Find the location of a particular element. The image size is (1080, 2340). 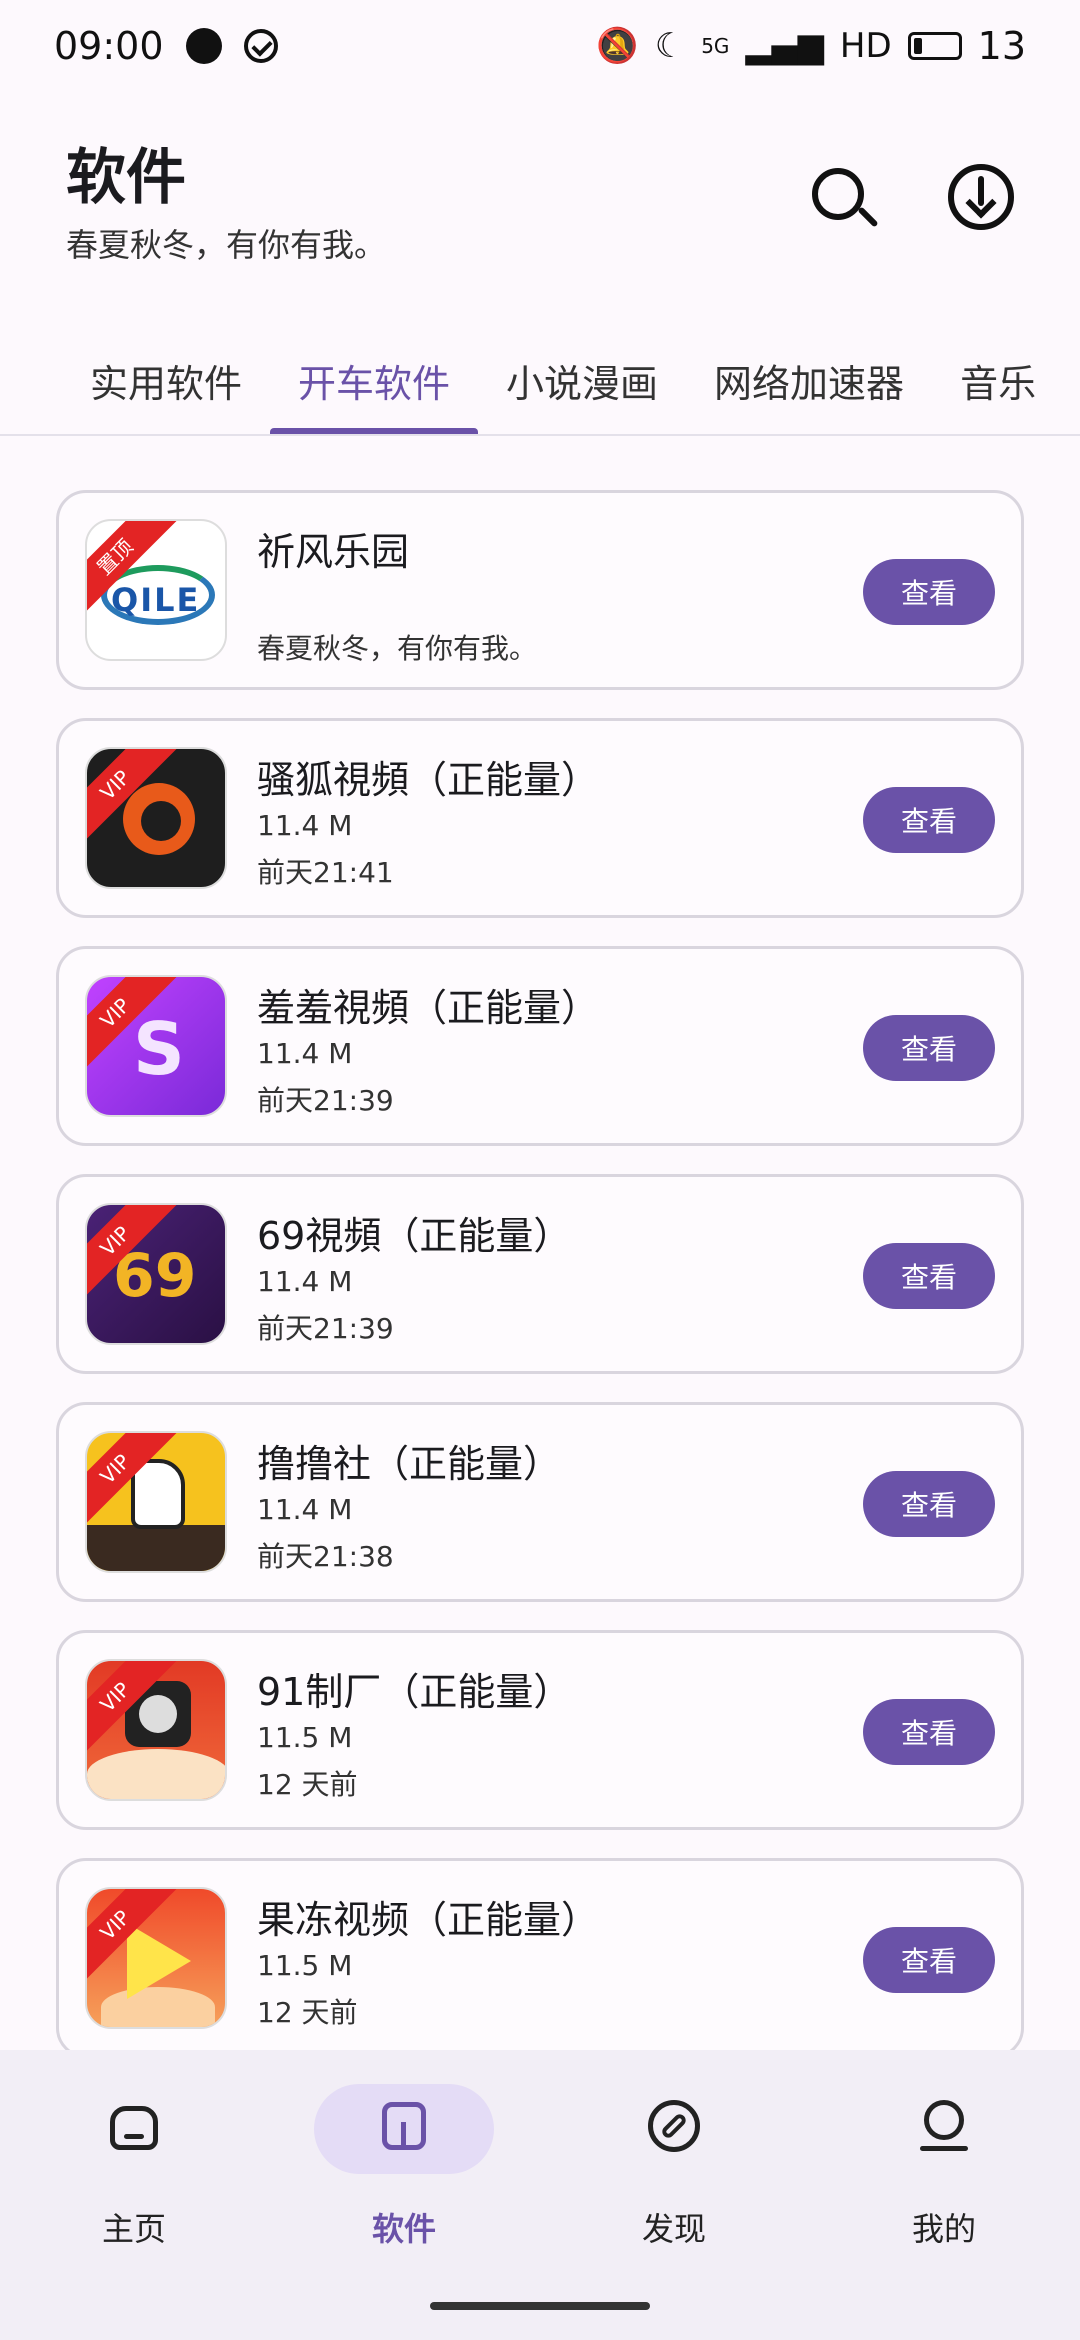

app-card: S VIP 羞羞視頻（正能量） 11.4 M 前天21:39 查看 is located at coordinates (540, 1046).